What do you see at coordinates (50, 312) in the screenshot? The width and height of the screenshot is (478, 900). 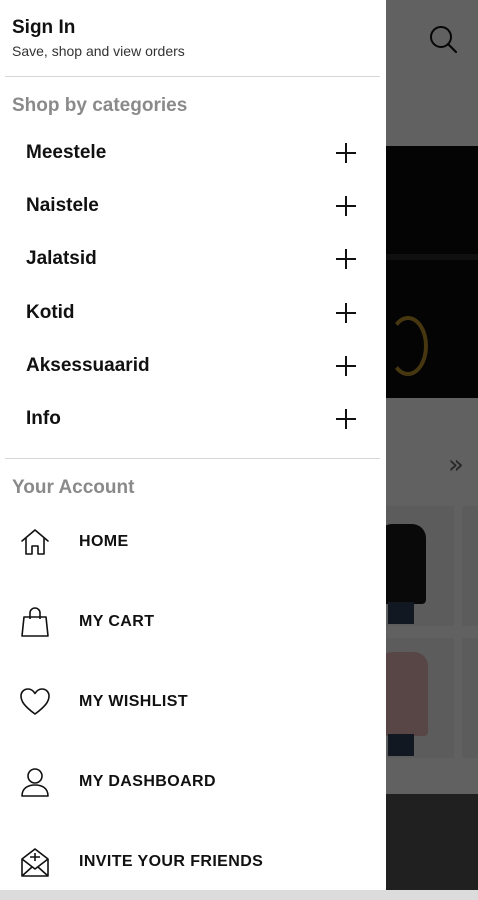 I see `category-label: Kotid` at bounding box center [50, 312].